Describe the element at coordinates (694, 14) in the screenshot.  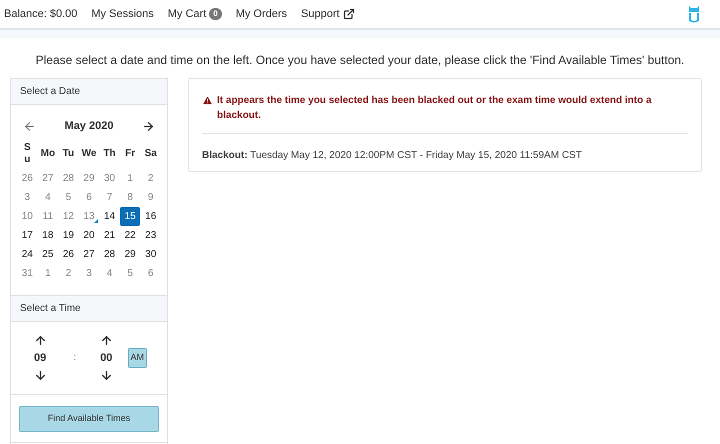
I see `owl-logo-icon` at that location.